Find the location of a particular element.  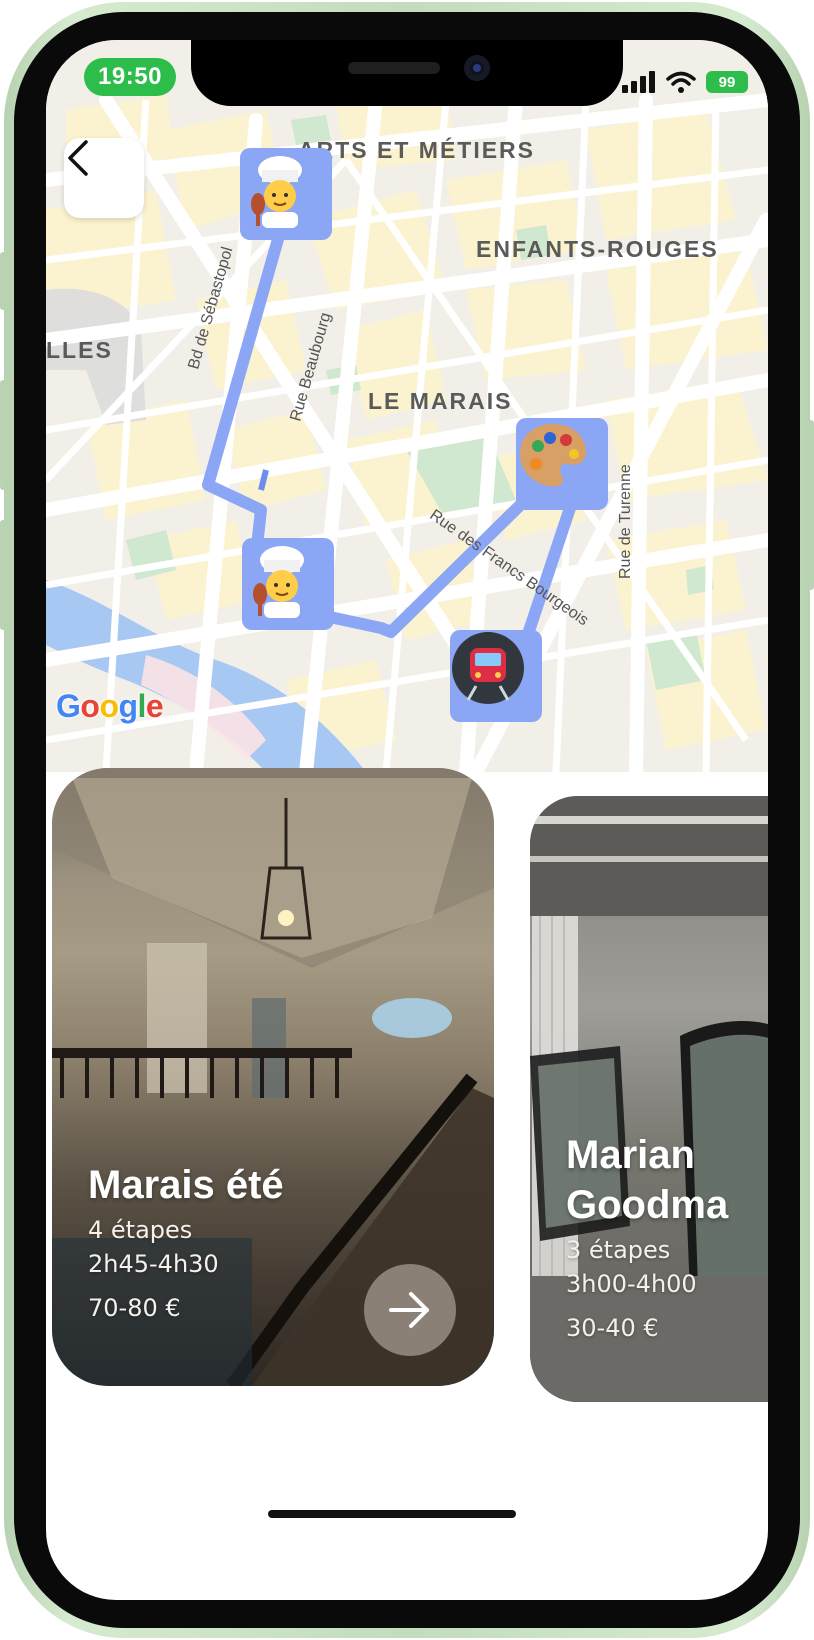

palette-icon is located at coordinates (553, 455).